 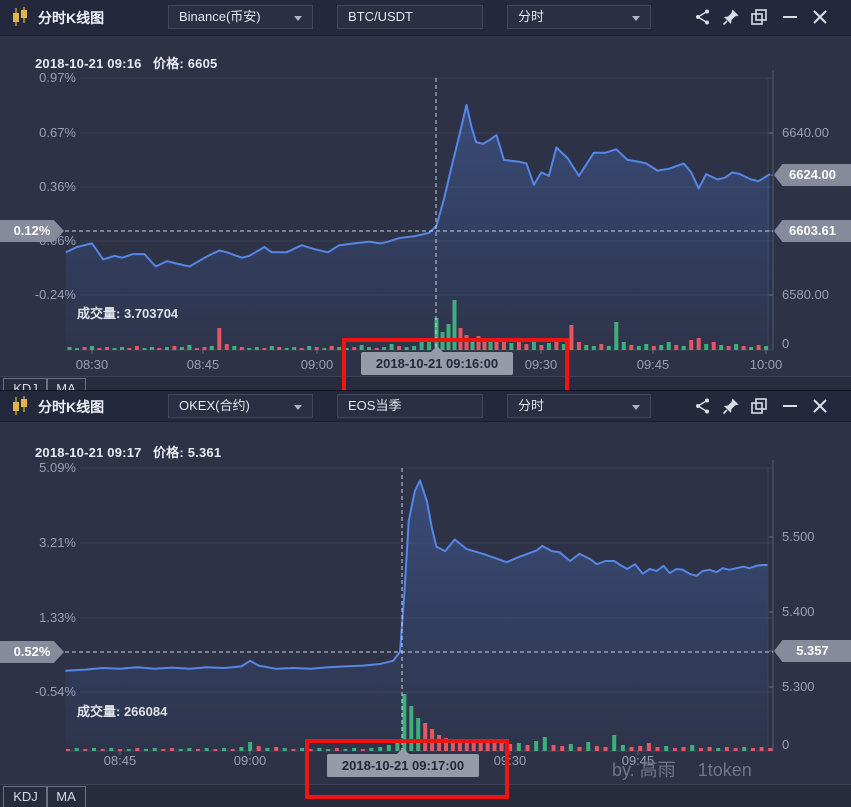 I want to click on symbol-input: BTC/USDT, so click(x=410, y=17).